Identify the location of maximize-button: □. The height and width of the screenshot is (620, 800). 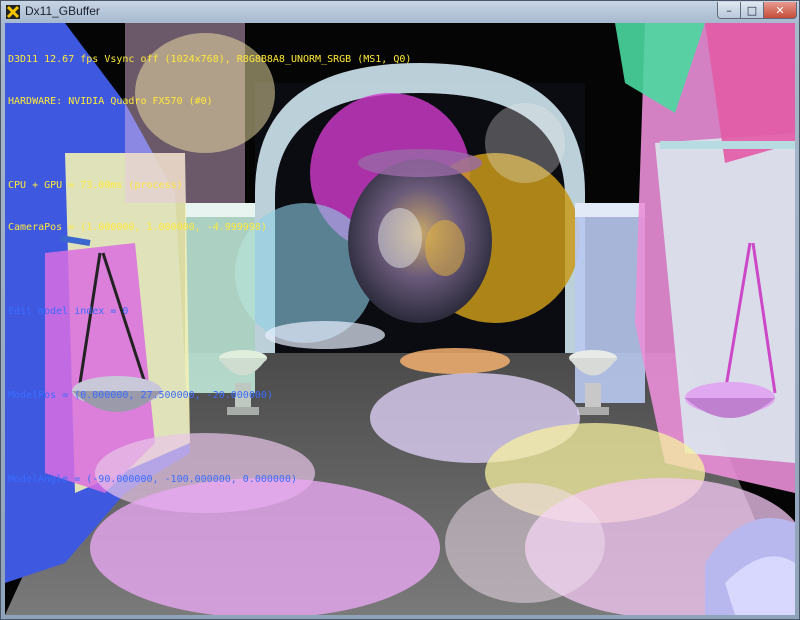
(752, 10).